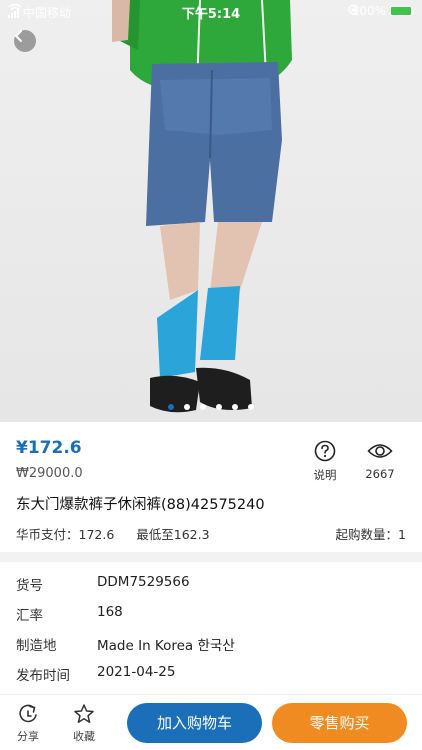  What do you see at coordinates (325, 475) in the screenshot?
I see `help-label: 说明` at bounding box center [325, 475].